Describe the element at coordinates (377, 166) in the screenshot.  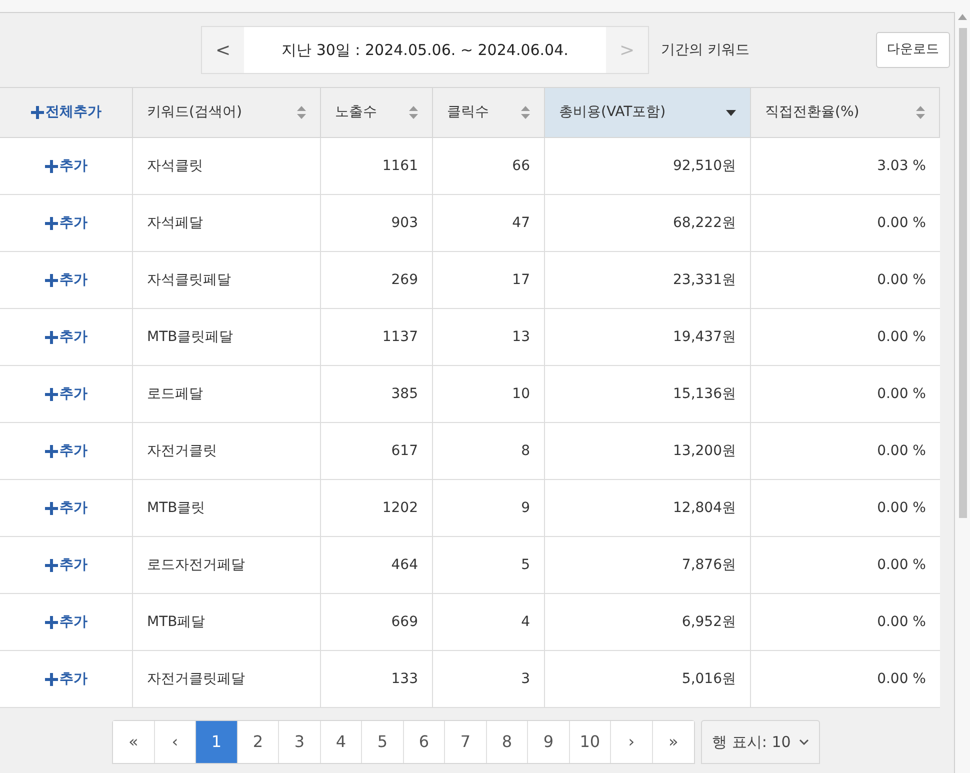
I see `table-cell: 1161` at that location.